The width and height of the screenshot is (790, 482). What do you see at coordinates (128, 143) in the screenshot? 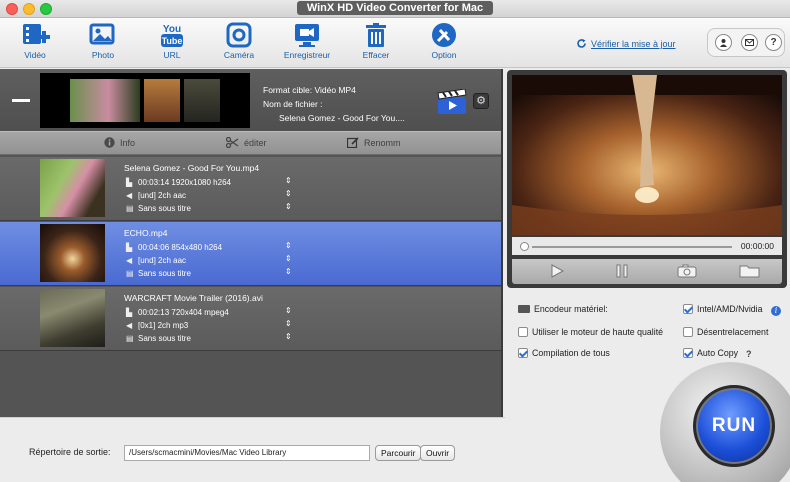
I see `info-label: Info` at bounding box center [128, 143].